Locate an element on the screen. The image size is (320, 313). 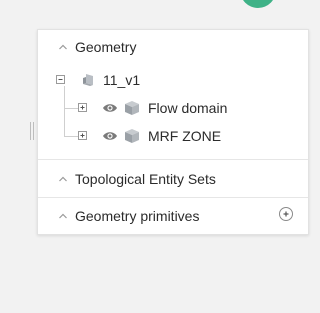
panel-resize-handle is located at coordinates (32, 131).